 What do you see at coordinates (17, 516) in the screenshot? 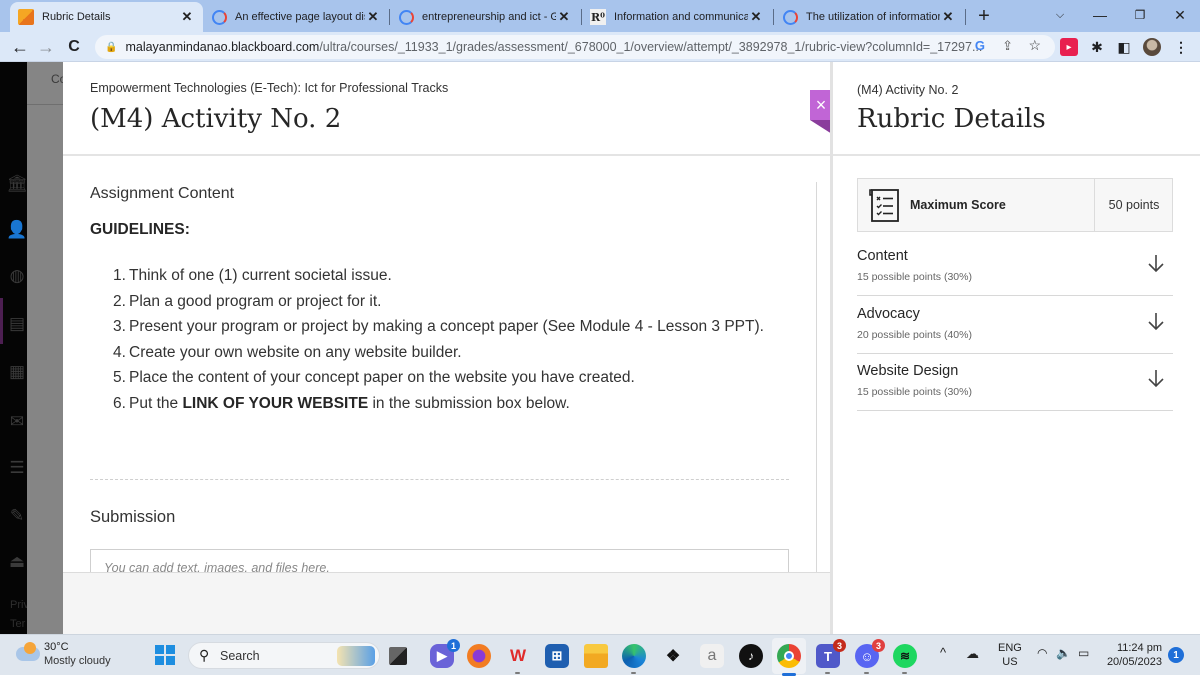
I see `tools-icon: ✎` at bounding box center [17, 516].